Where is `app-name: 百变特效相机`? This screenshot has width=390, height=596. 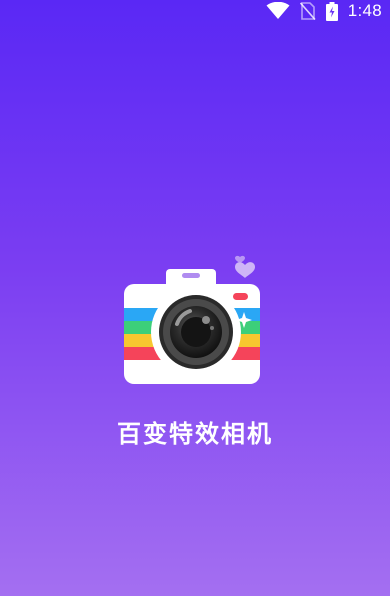
app-name: 百变特效相机 is located at coordinates (195, 434).